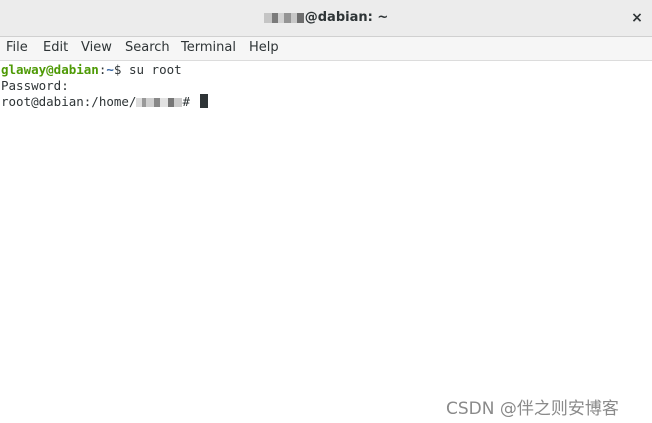  I want to click on menu-search: Search, so click(147, 47).